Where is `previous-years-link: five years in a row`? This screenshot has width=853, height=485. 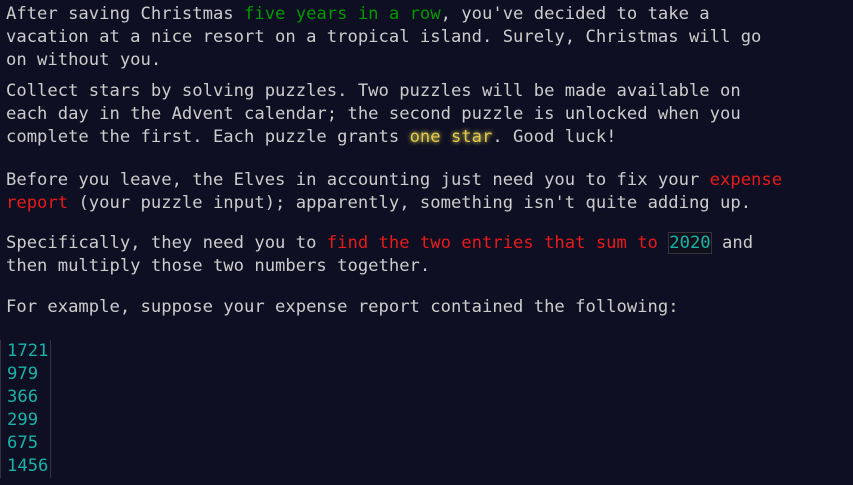
previous-years-link: five years in a row is located at coordinates (342, 14).